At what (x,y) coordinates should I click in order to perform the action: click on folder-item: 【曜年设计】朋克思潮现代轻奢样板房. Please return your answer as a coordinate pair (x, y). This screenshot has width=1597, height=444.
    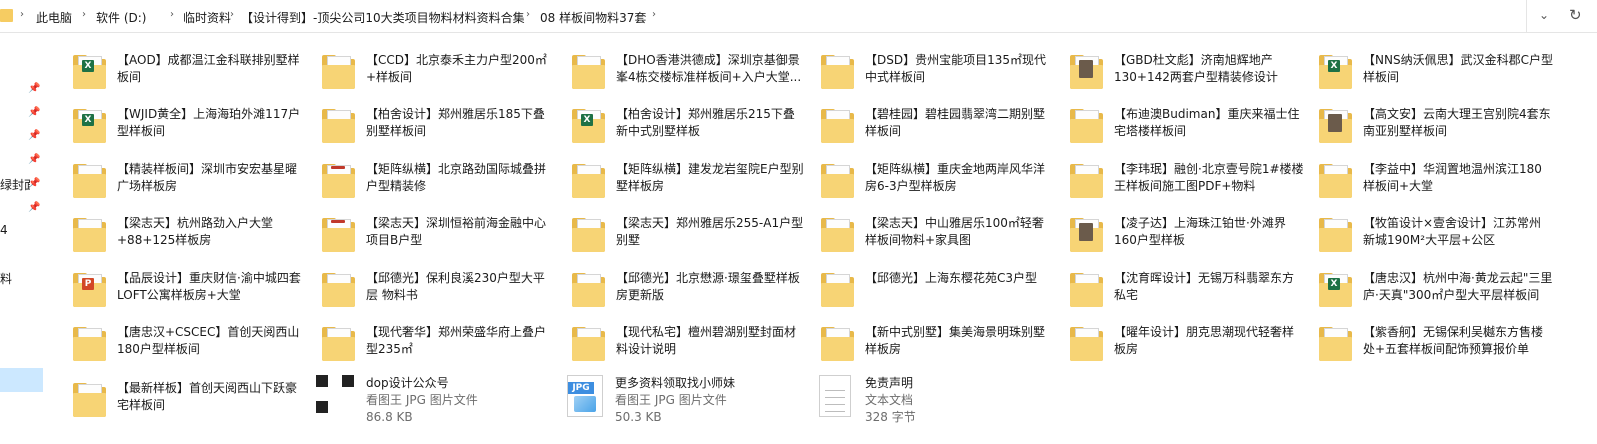
    Looking at the image, I should click on (1189, 347).